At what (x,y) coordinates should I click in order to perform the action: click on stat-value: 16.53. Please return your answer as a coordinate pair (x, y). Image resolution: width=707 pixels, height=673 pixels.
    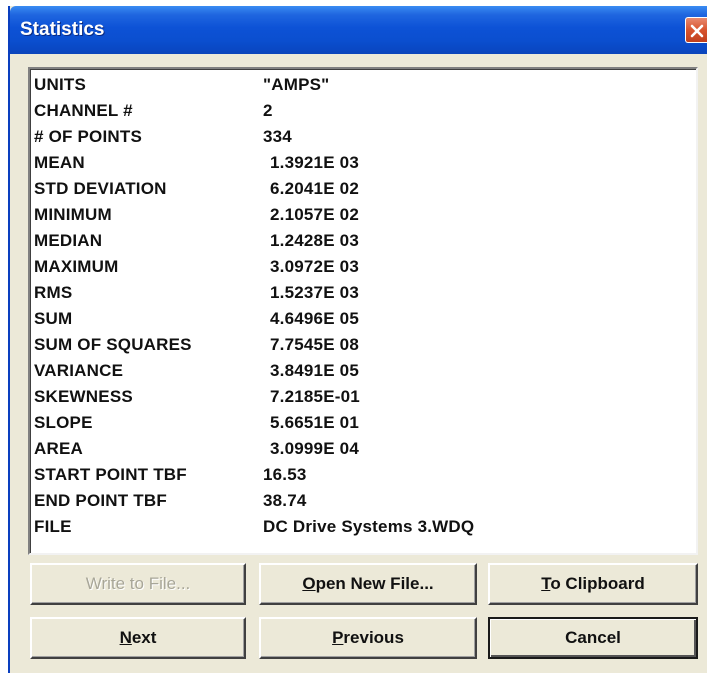
    Looking at the image, I should click on (285, 474).